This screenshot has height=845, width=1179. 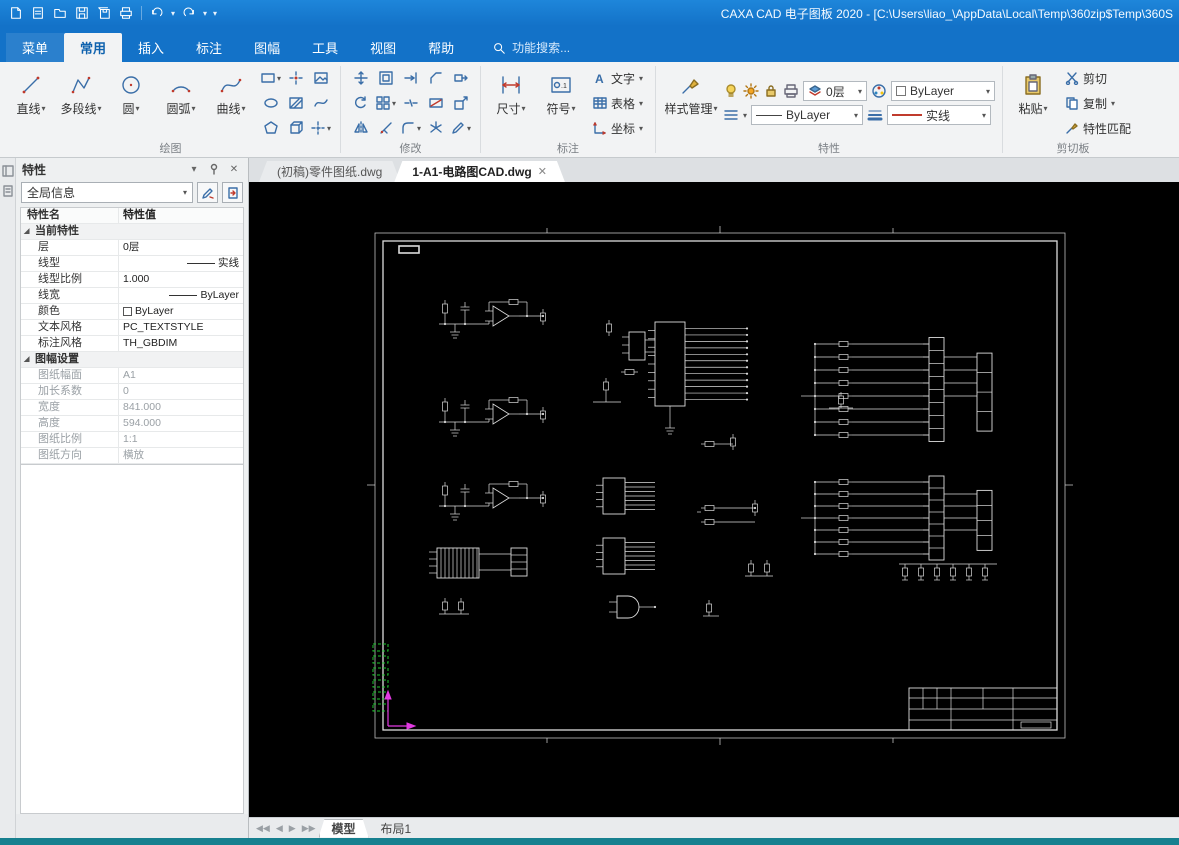 I want to click on paste-icon, so click(x=1033, y=85).